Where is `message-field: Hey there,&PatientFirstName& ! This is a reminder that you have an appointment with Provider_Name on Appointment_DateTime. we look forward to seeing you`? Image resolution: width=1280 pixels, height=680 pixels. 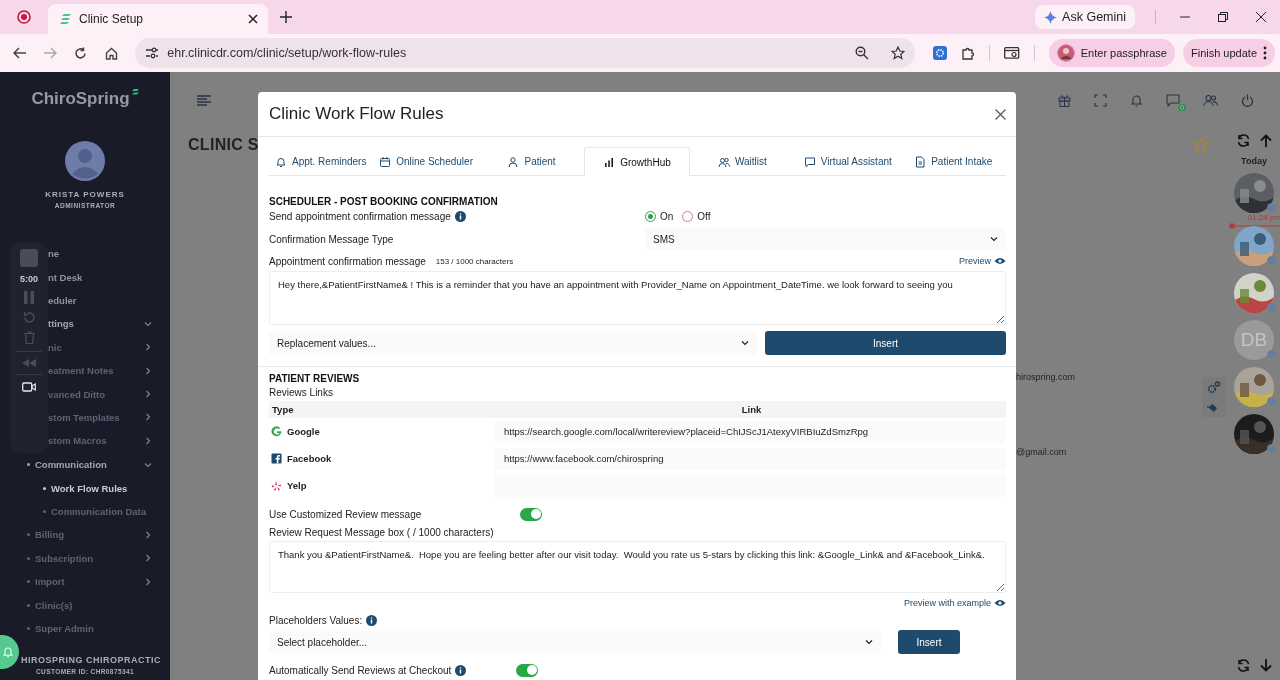
message-field: Hey there,&PatientFirstName& ! This is a reminder that you have an appointment with Provider_Name on Appointment_DateTime. we look forward to seeing you is located at coordinates (637, 298).